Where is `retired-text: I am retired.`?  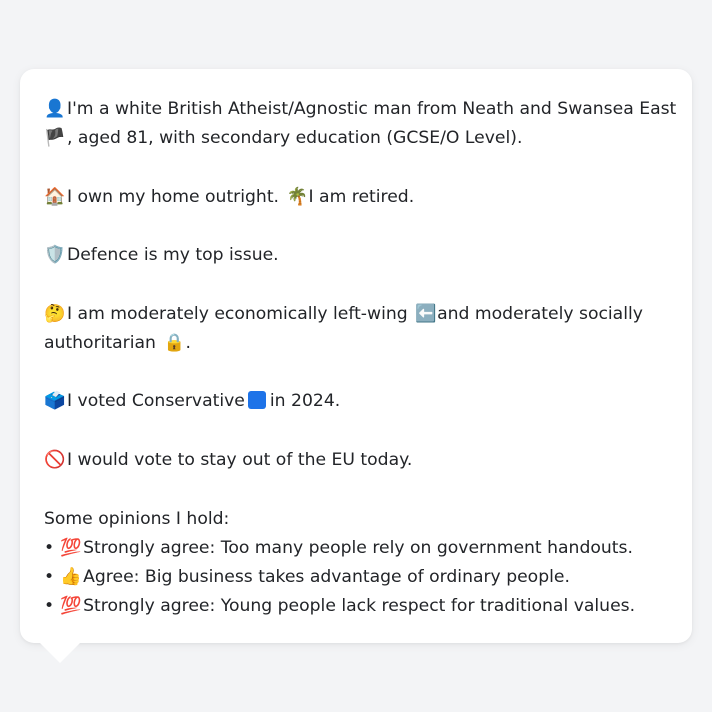
retired-text: I am retired. is located at coordinates (361, 196).